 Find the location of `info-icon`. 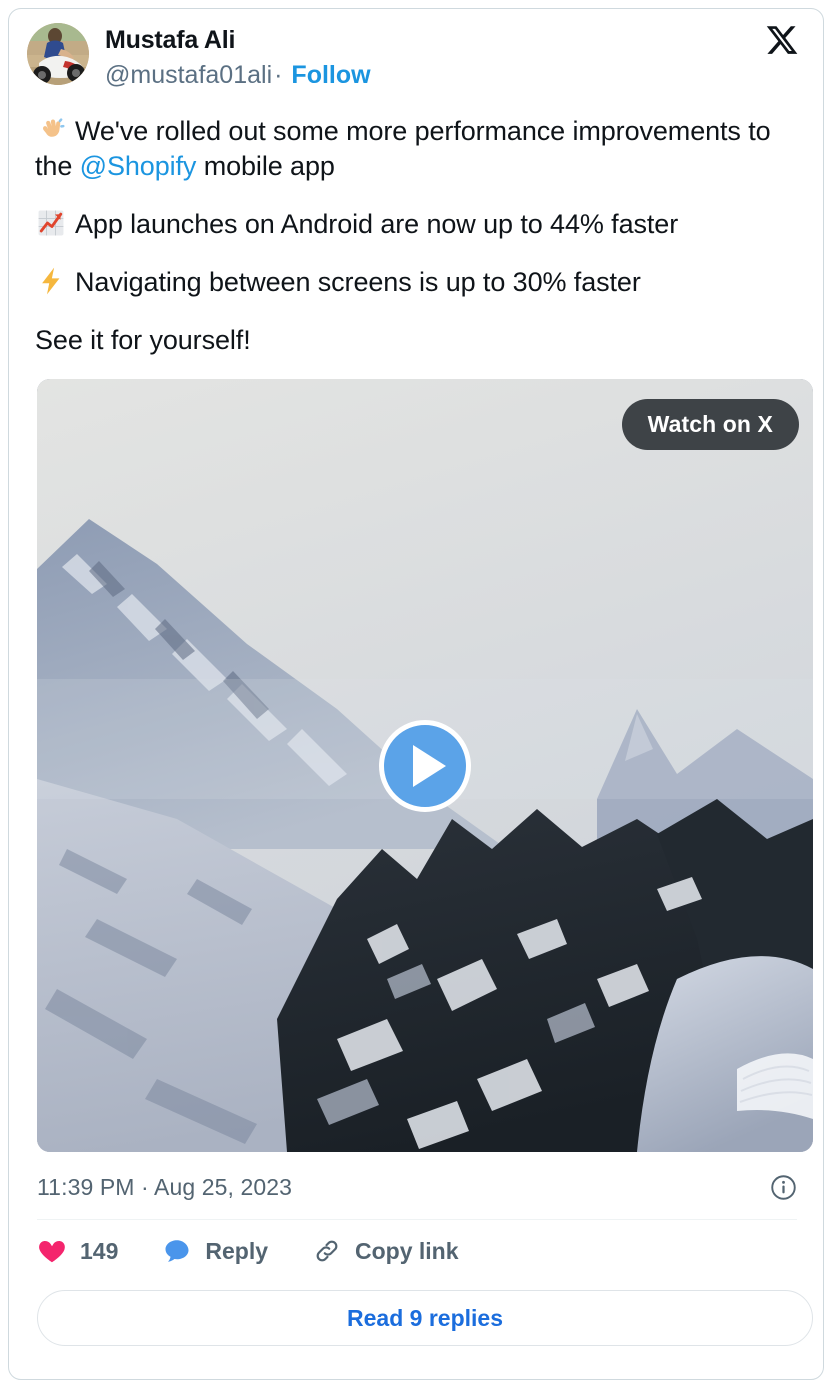

info-icon is located at coordinates (783, 1187).